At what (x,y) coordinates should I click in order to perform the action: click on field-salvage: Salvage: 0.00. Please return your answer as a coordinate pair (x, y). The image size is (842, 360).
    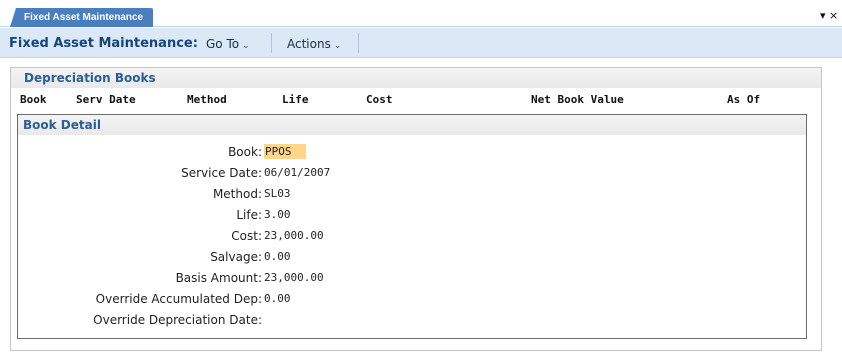
    Looking at the image, I should click on (413, 257).